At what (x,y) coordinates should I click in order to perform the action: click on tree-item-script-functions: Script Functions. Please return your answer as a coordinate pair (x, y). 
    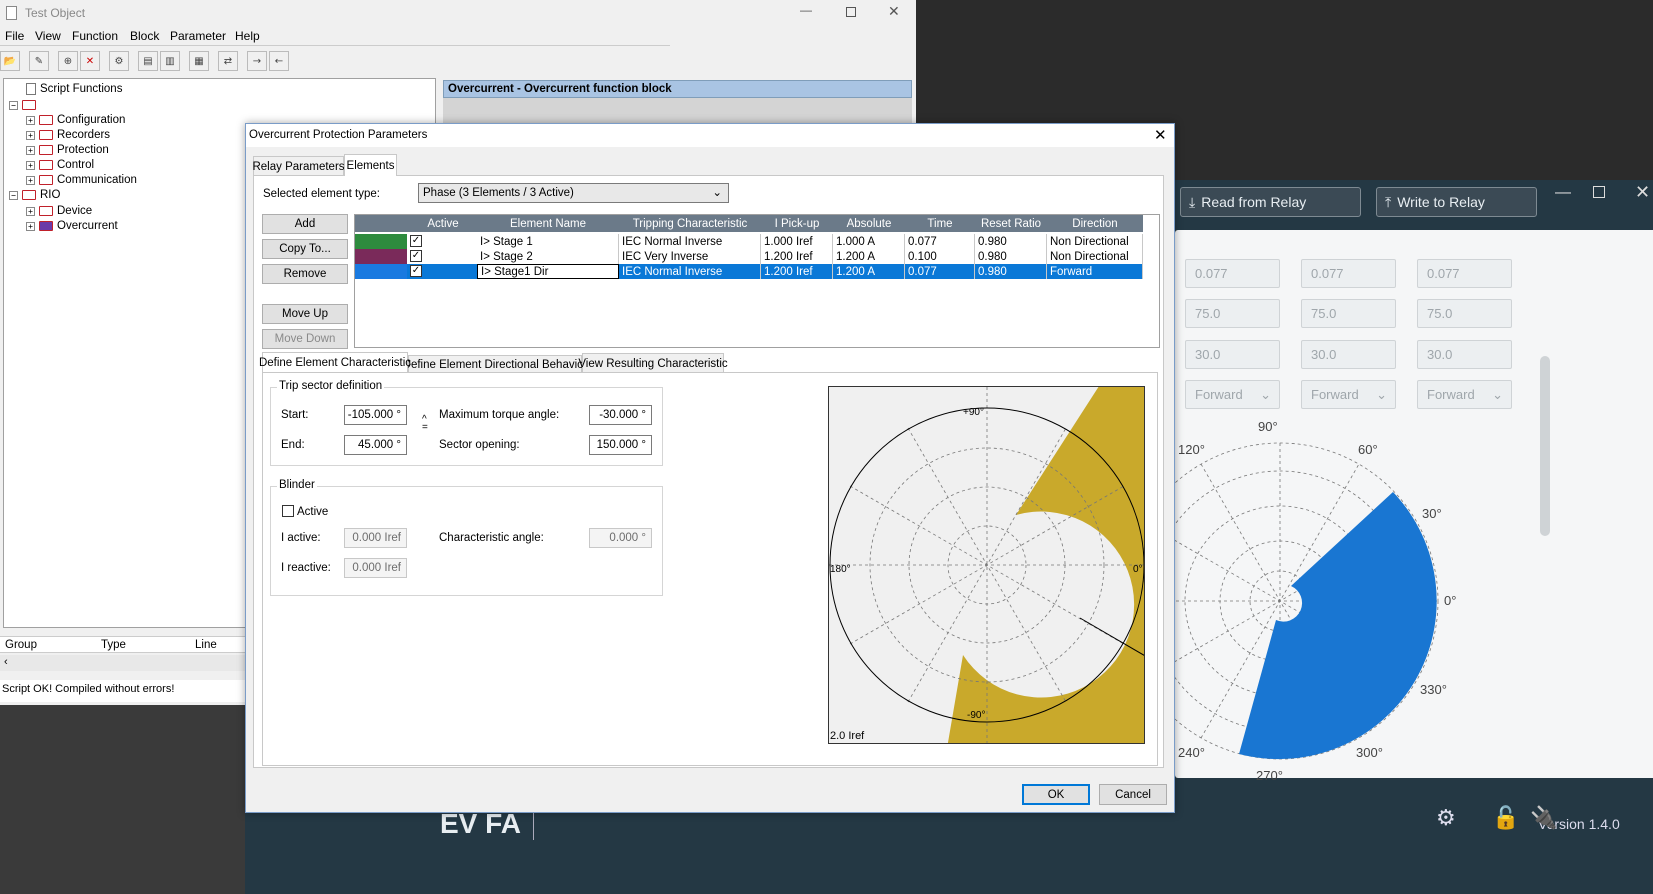
    Looking at the image, I should click on (74, 89).